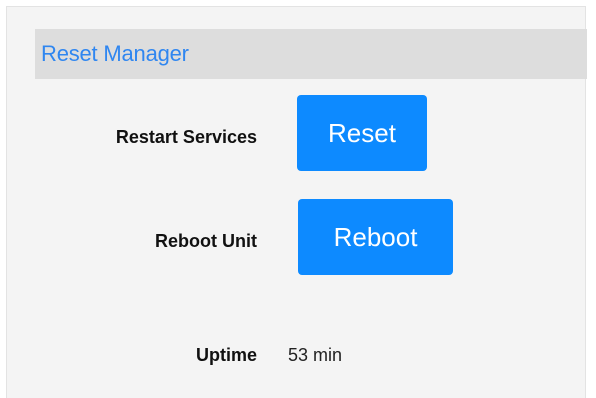  I want to click on uptime-label: Uptime, so click(226, 355).